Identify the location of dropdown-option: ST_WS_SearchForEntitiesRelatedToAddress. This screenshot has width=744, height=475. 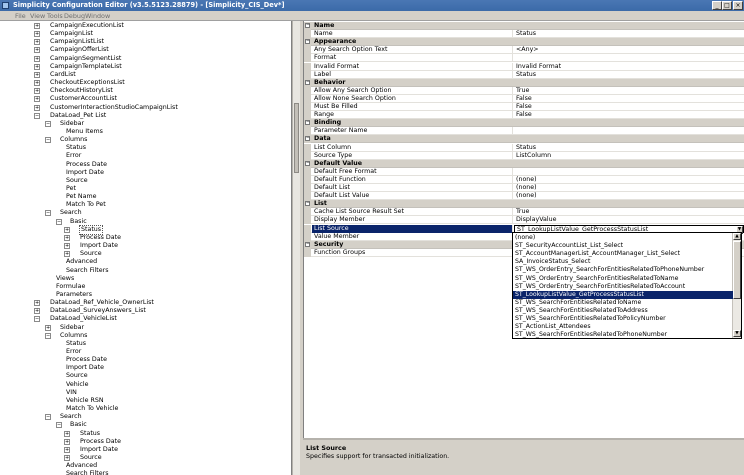
(623, 311).